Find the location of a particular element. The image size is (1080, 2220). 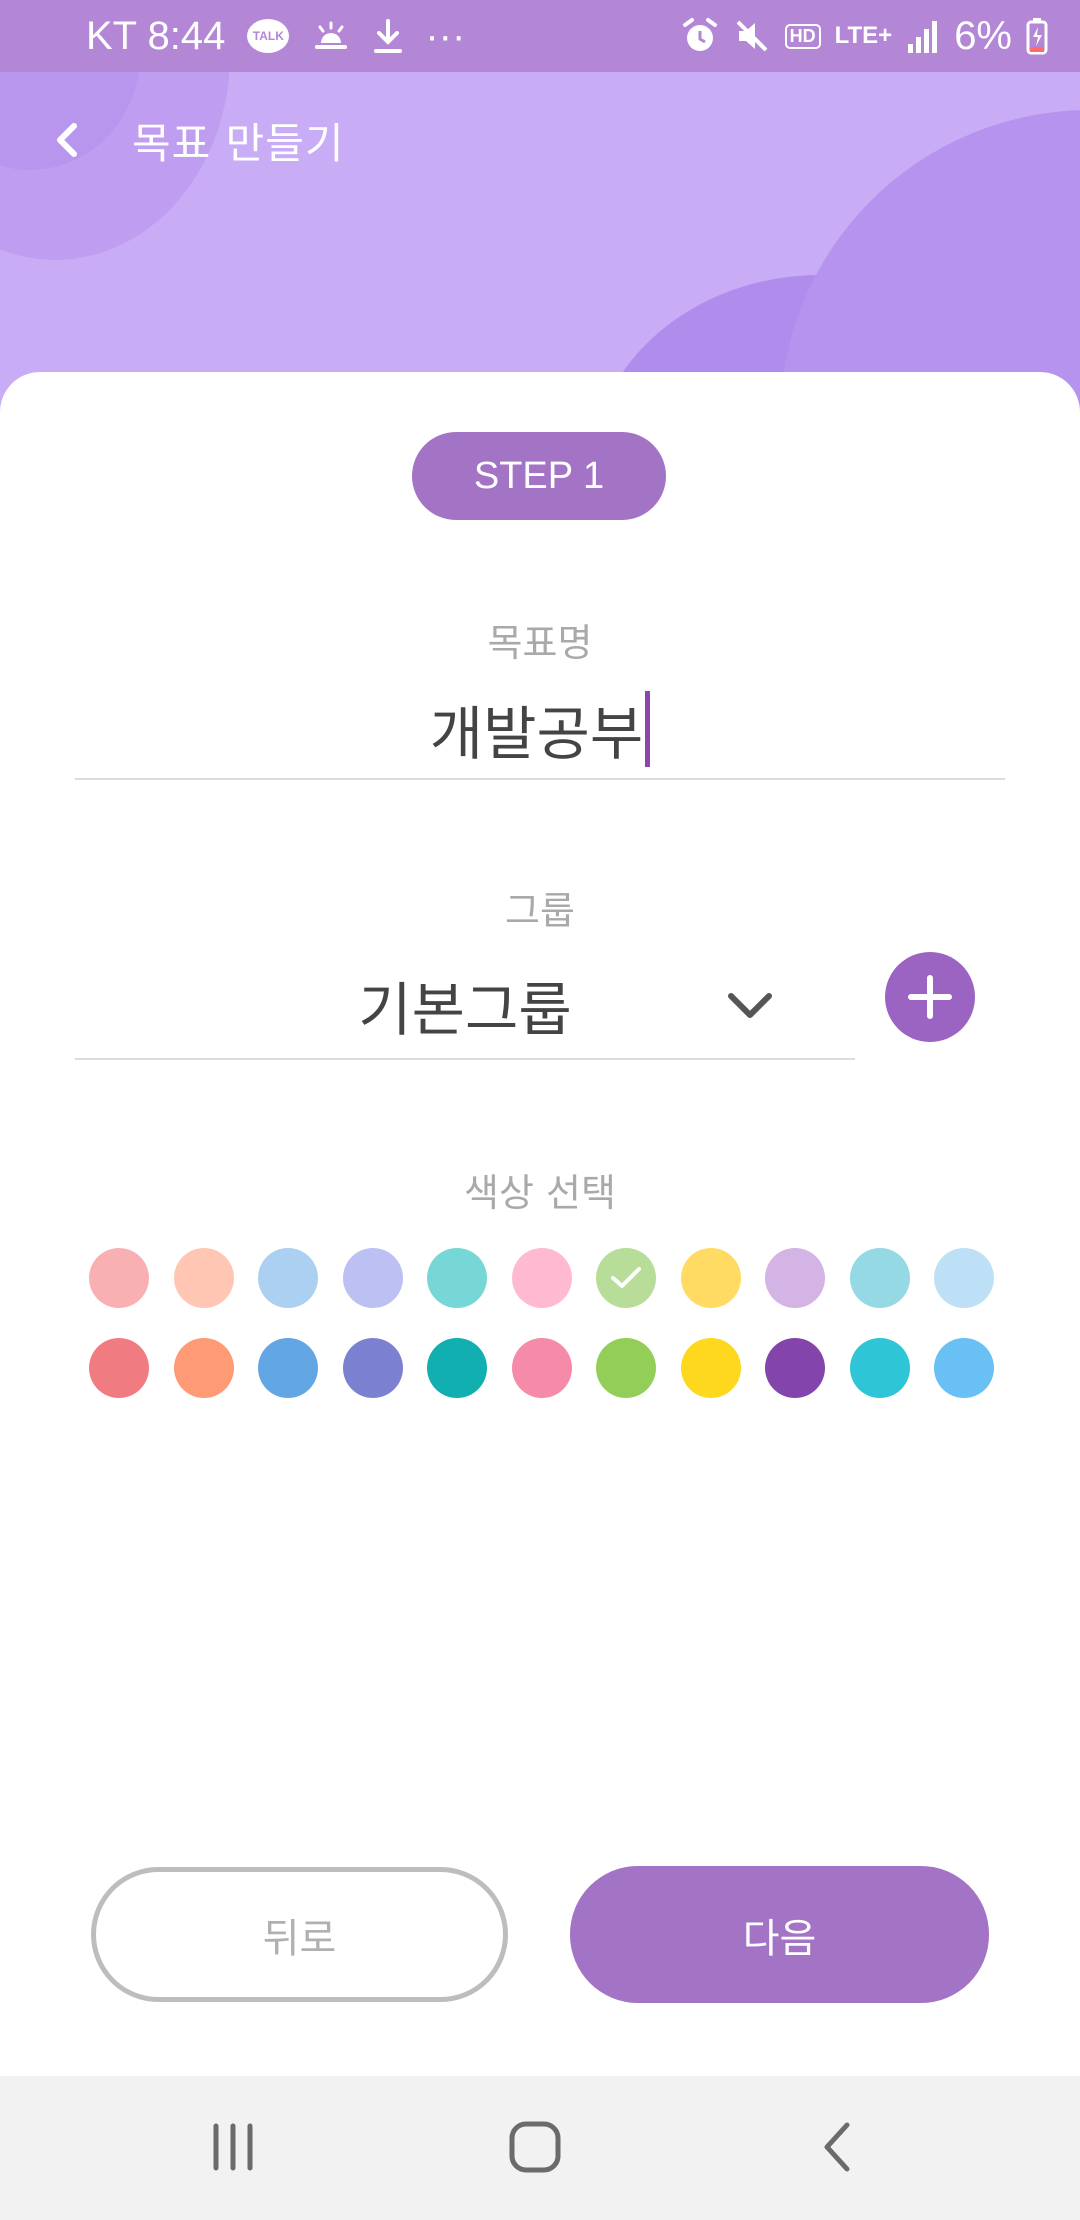

plus-icon is located at coordinates (930, 997).